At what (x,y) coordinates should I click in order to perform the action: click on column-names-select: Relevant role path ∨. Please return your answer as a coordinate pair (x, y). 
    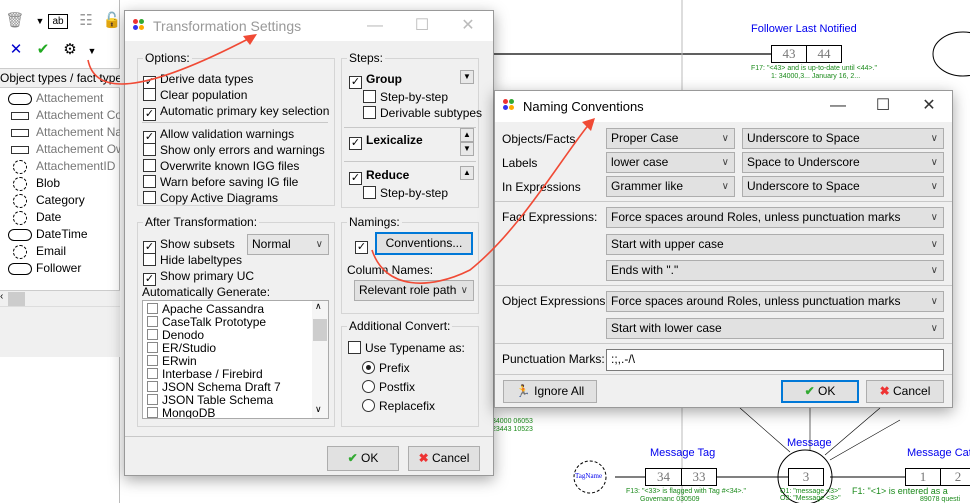
    Looking at the image, I should click on (414, 290).